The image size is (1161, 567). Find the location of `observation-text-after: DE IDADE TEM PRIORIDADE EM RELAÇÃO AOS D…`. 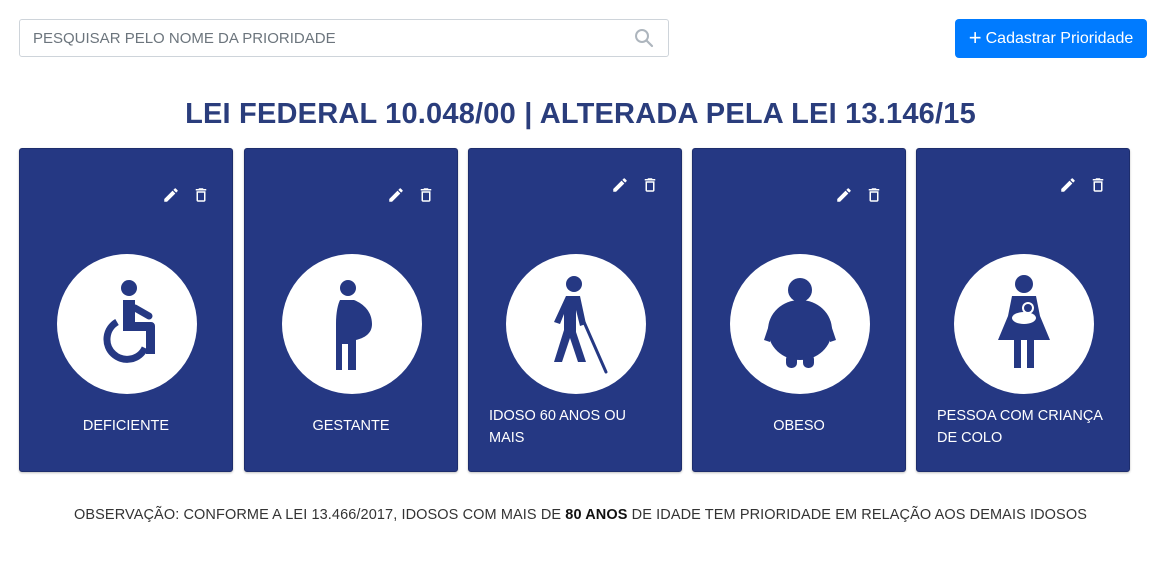

observation-text-after: DE IDADE TEM PRIORIDADE EM RELAÇÃO AOS D… is located at coordinates (857, 515).